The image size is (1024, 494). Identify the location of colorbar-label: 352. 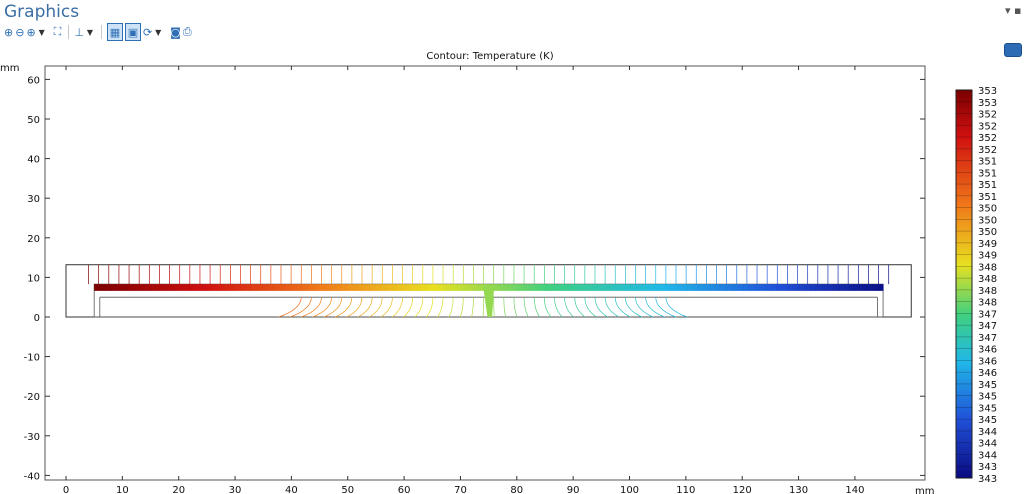
(987, 138).